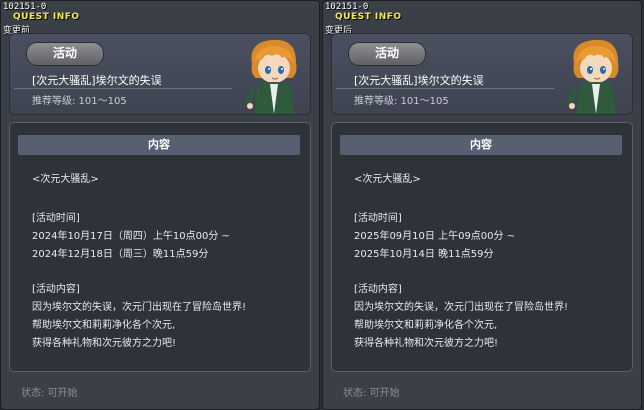  I want to click on content-line: 2025年09月10日 上午09点00分 ~, so click(435, 236).